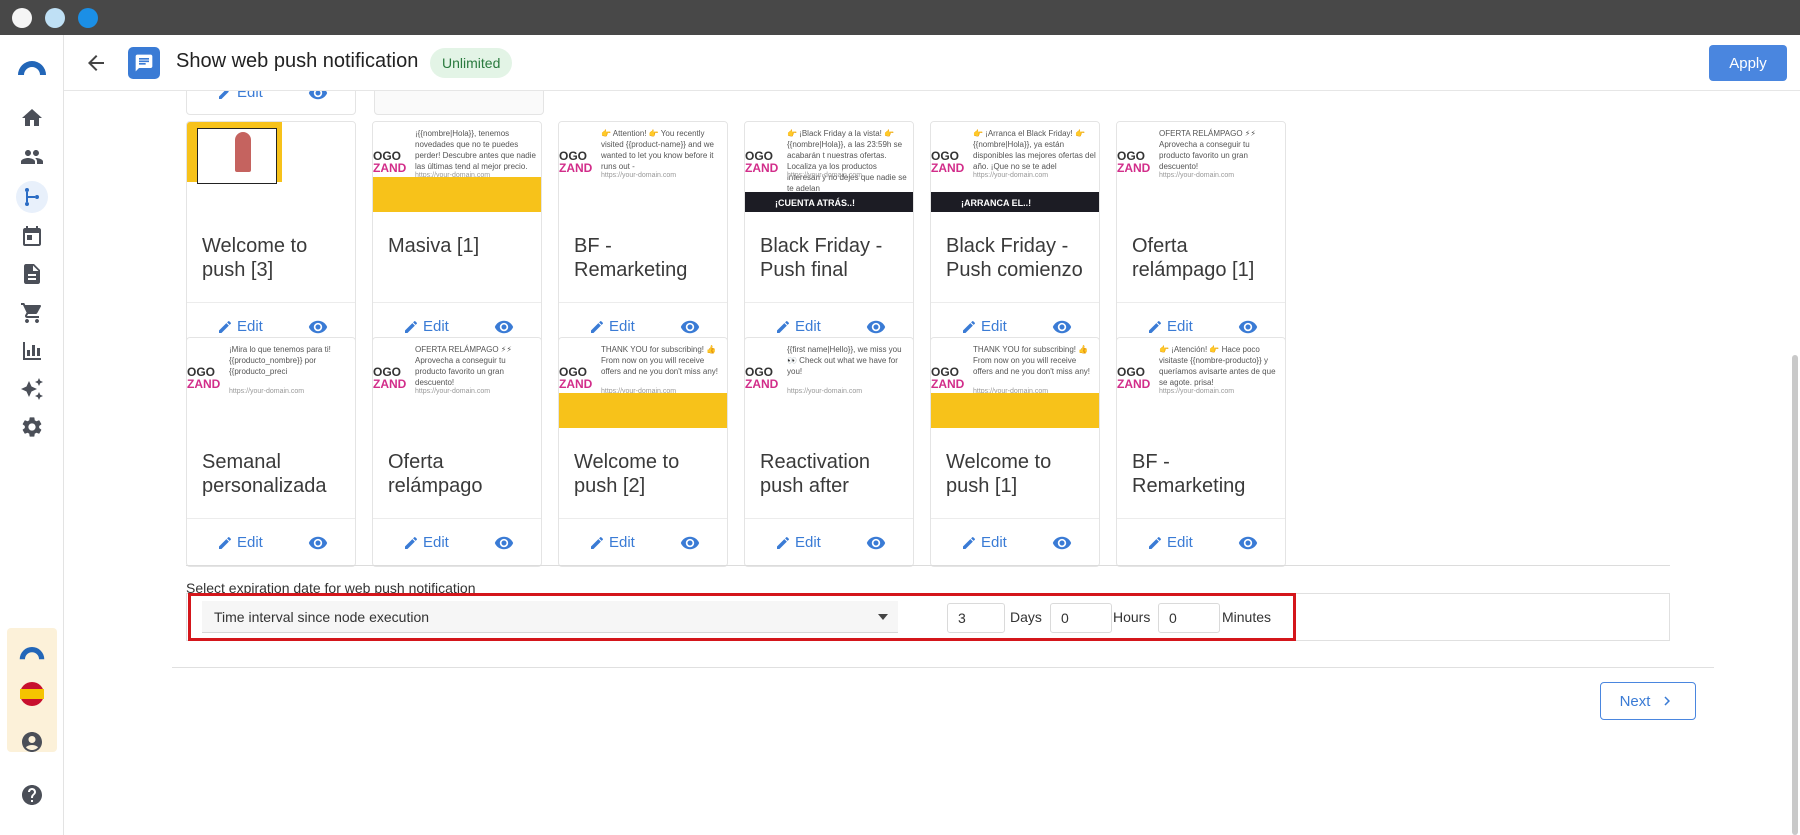  What do you see at coordinates (271, 236) in the screenshot?
I see `template-card: Welcome to push [3] Edit` at bounding box center [271, 236].